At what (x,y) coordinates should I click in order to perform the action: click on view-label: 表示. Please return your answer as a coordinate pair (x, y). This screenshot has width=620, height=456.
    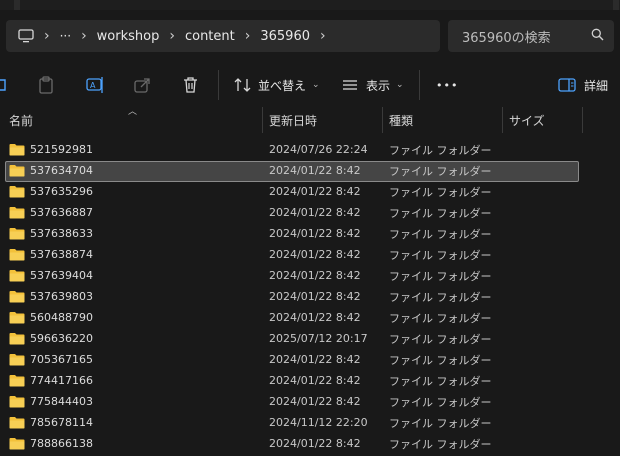
    Looking at the image, I should click on (378, 85).